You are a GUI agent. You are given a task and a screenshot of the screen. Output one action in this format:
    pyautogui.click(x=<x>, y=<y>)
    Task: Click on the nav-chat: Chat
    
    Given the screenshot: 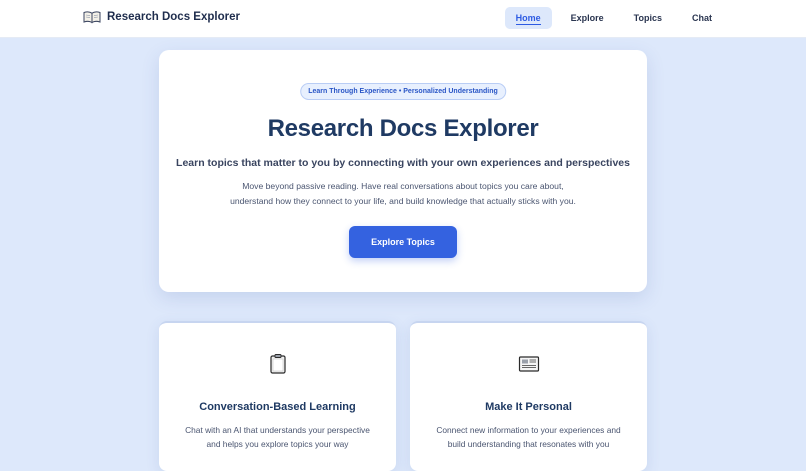 What is the action you would take?
    pyautogui.click(x=702, y=18)
    